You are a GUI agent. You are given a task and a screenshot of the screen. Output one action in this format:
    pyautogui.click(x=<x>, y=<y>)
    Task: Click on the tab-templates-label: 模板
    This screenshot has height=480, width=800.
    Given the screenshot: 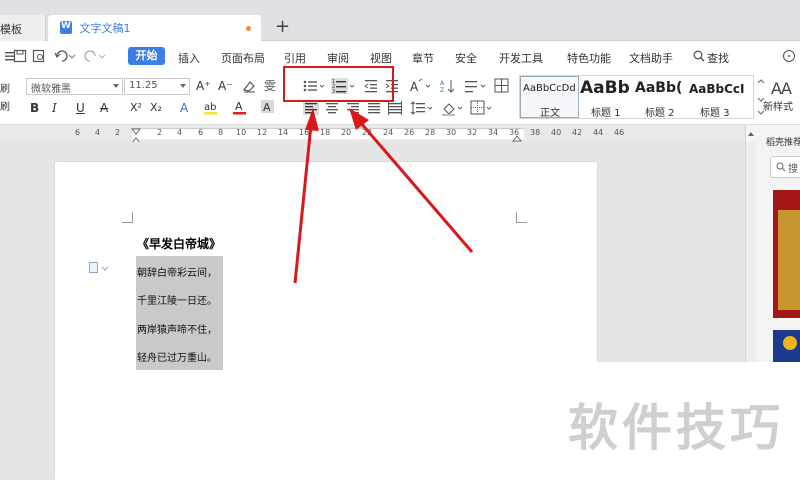 What is the action you would take?
    pyautogui.click(x=11, y=29)
    